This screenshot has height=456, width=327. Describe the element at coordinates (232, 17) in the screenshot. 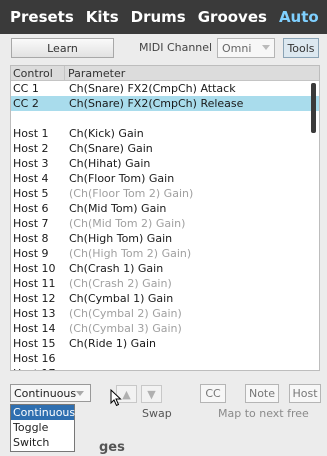

I see `nav-grooves: Grooves` at that location.